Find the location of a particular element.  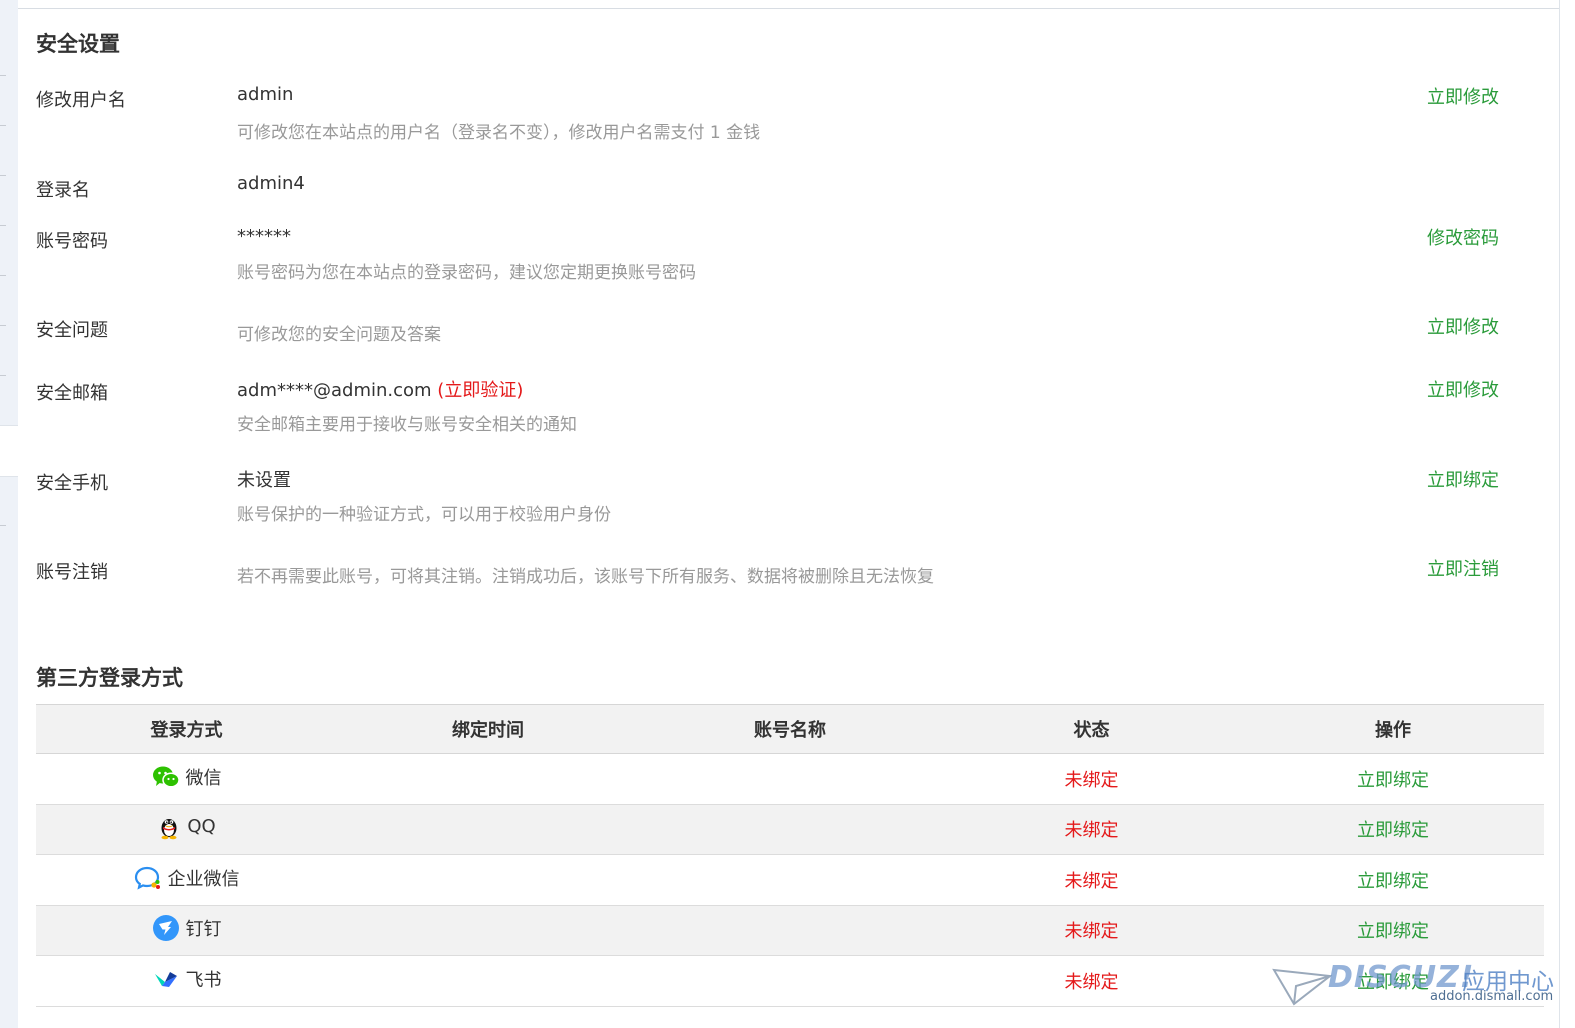

method-cell: 钉钉 is located at coordinates (186, 930).